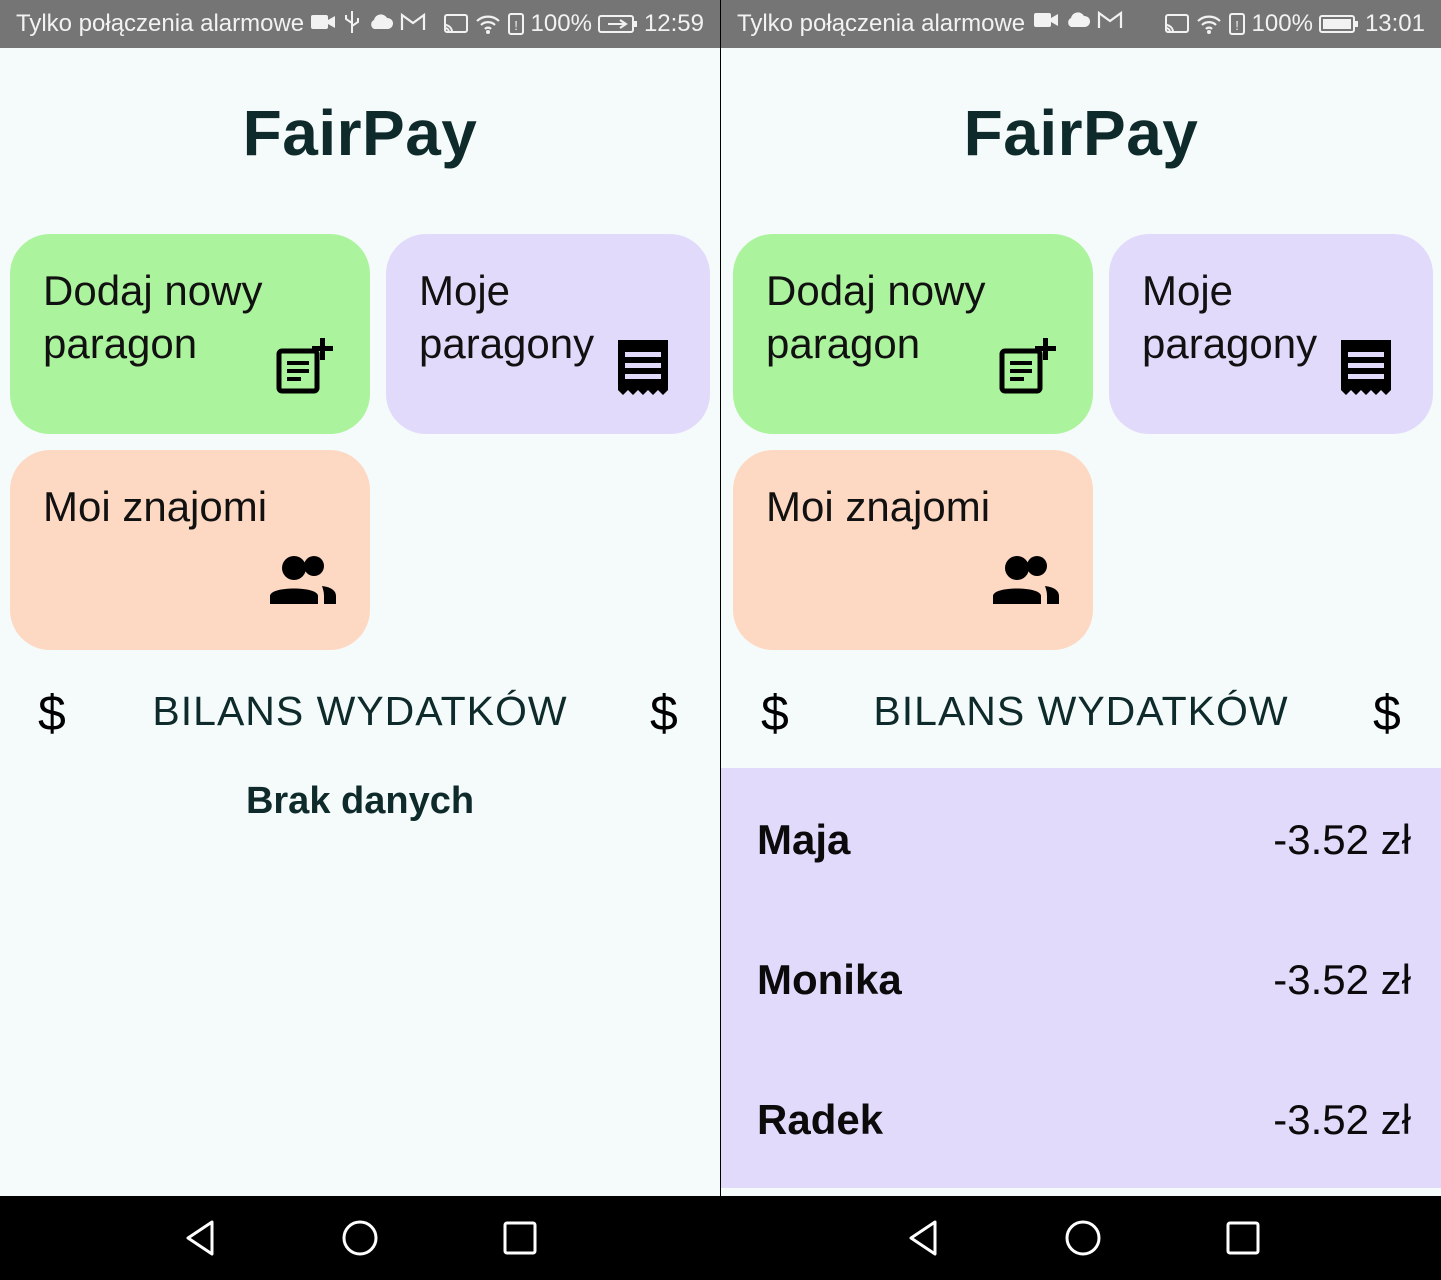  I want to click on clock: 13:01, so click(1394, 23).